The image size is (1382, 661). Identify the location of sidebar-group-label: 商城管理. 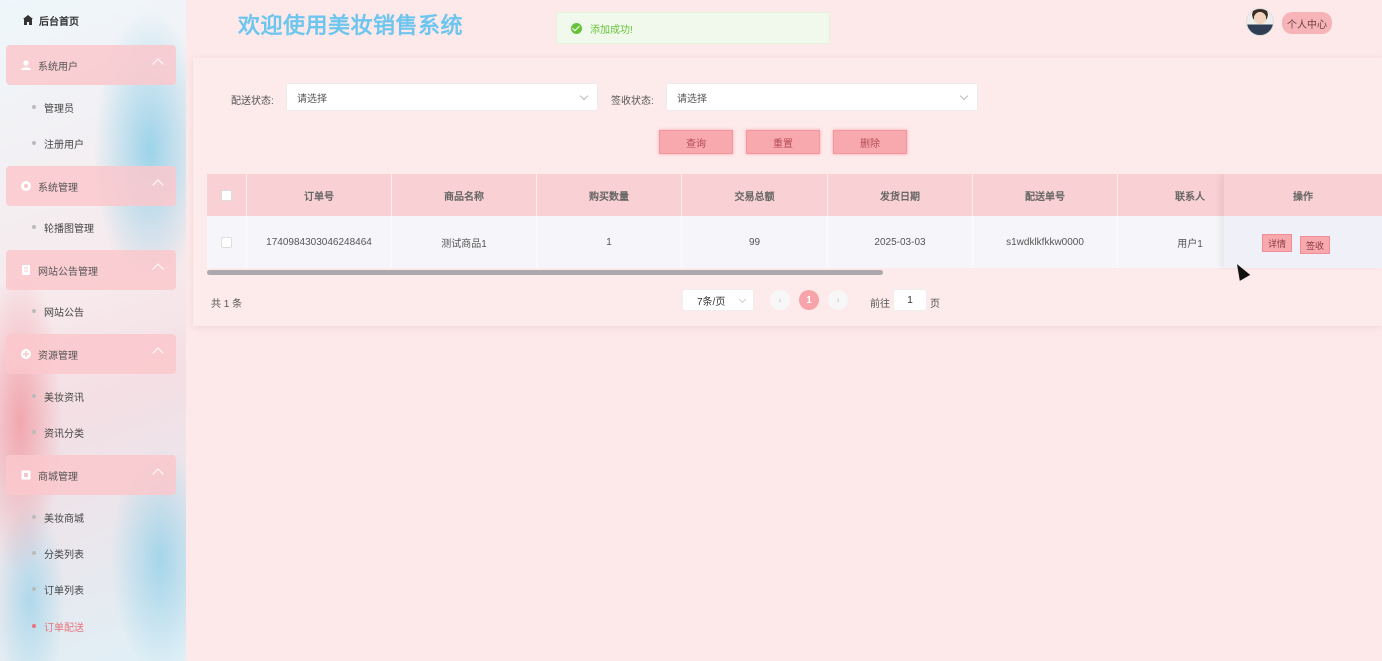
(58, 477).